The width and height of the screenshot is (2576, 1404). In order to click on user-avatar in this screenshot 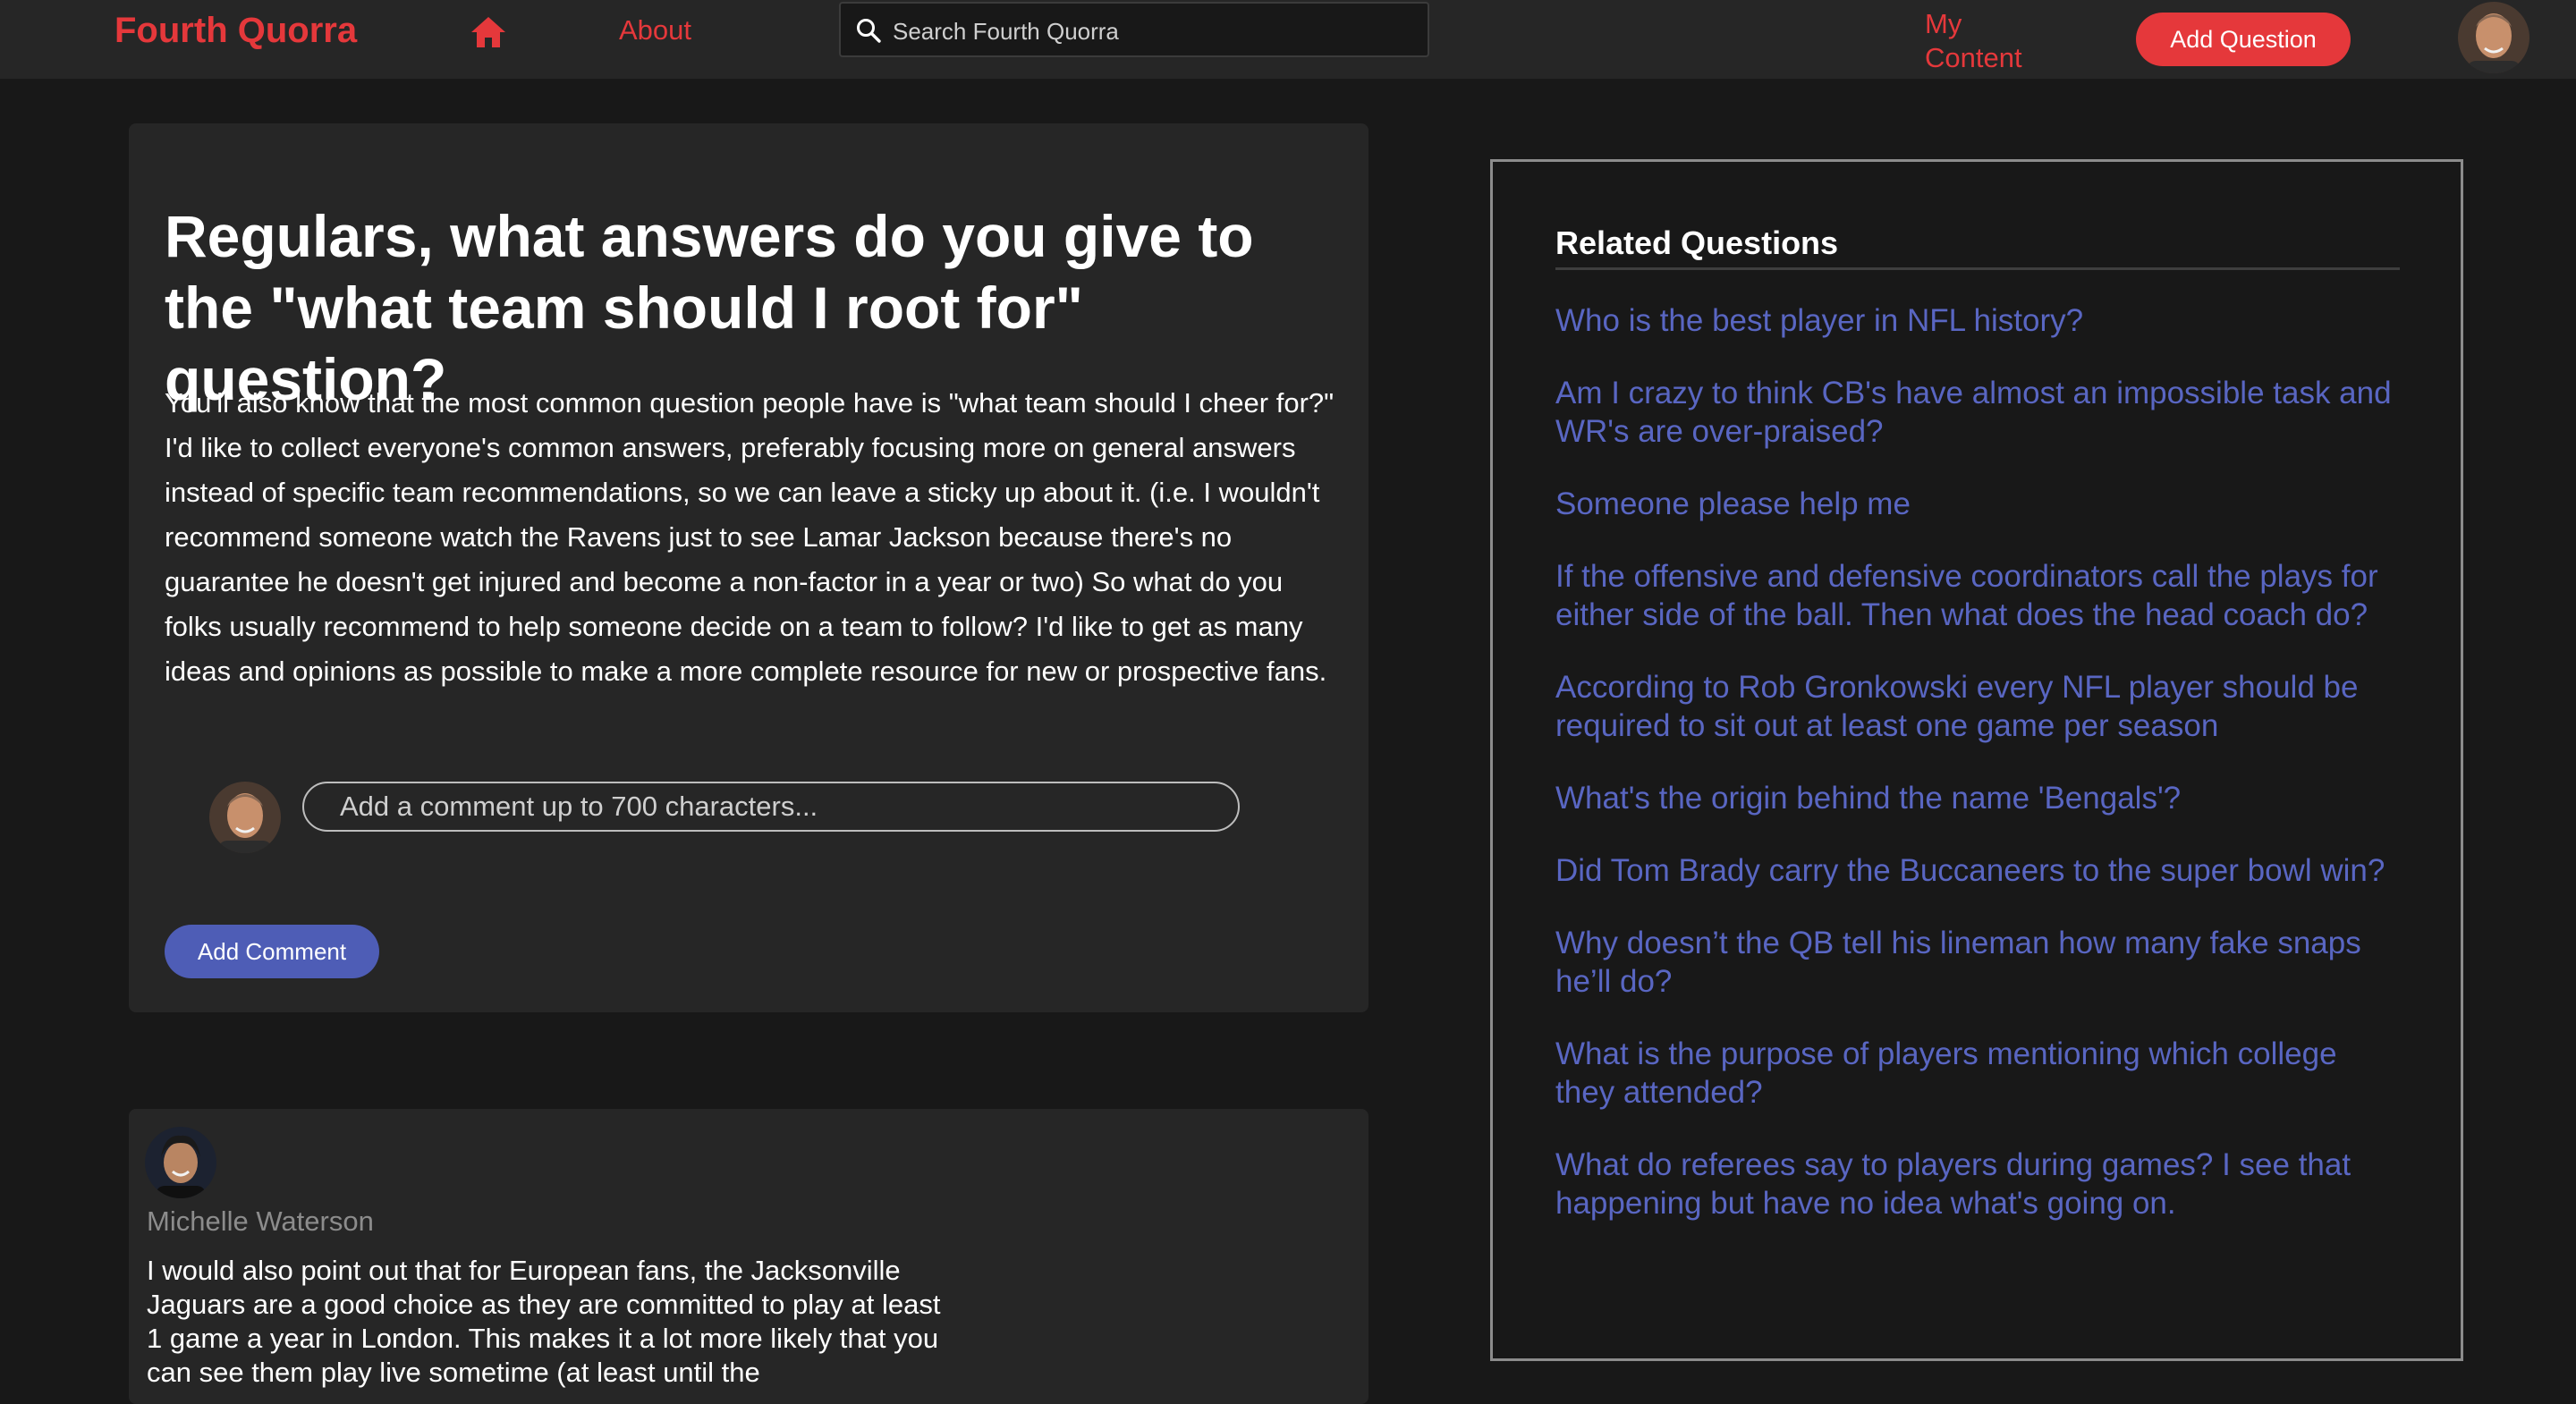, I will do `click(2493, 38)`.